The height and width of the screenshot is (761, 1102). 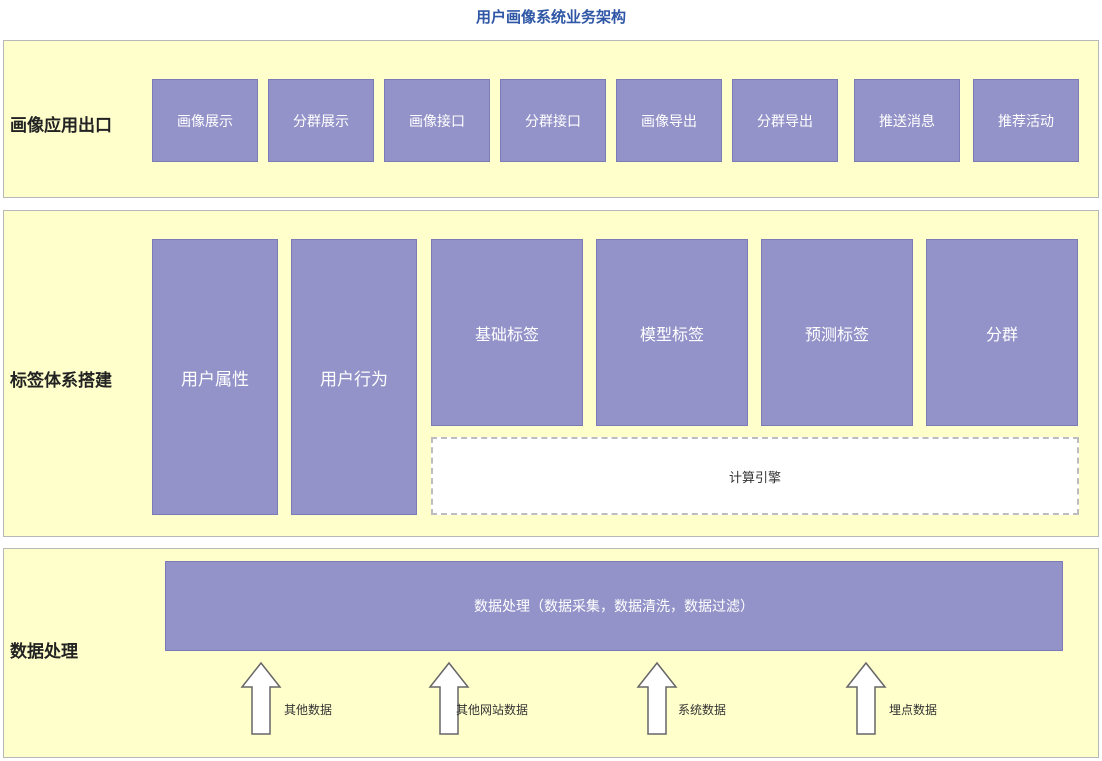 What do you see at coordinates (1002, 332) in the screenshot?
I see `segment-box: 分群` at bounding box center [1002, 332].